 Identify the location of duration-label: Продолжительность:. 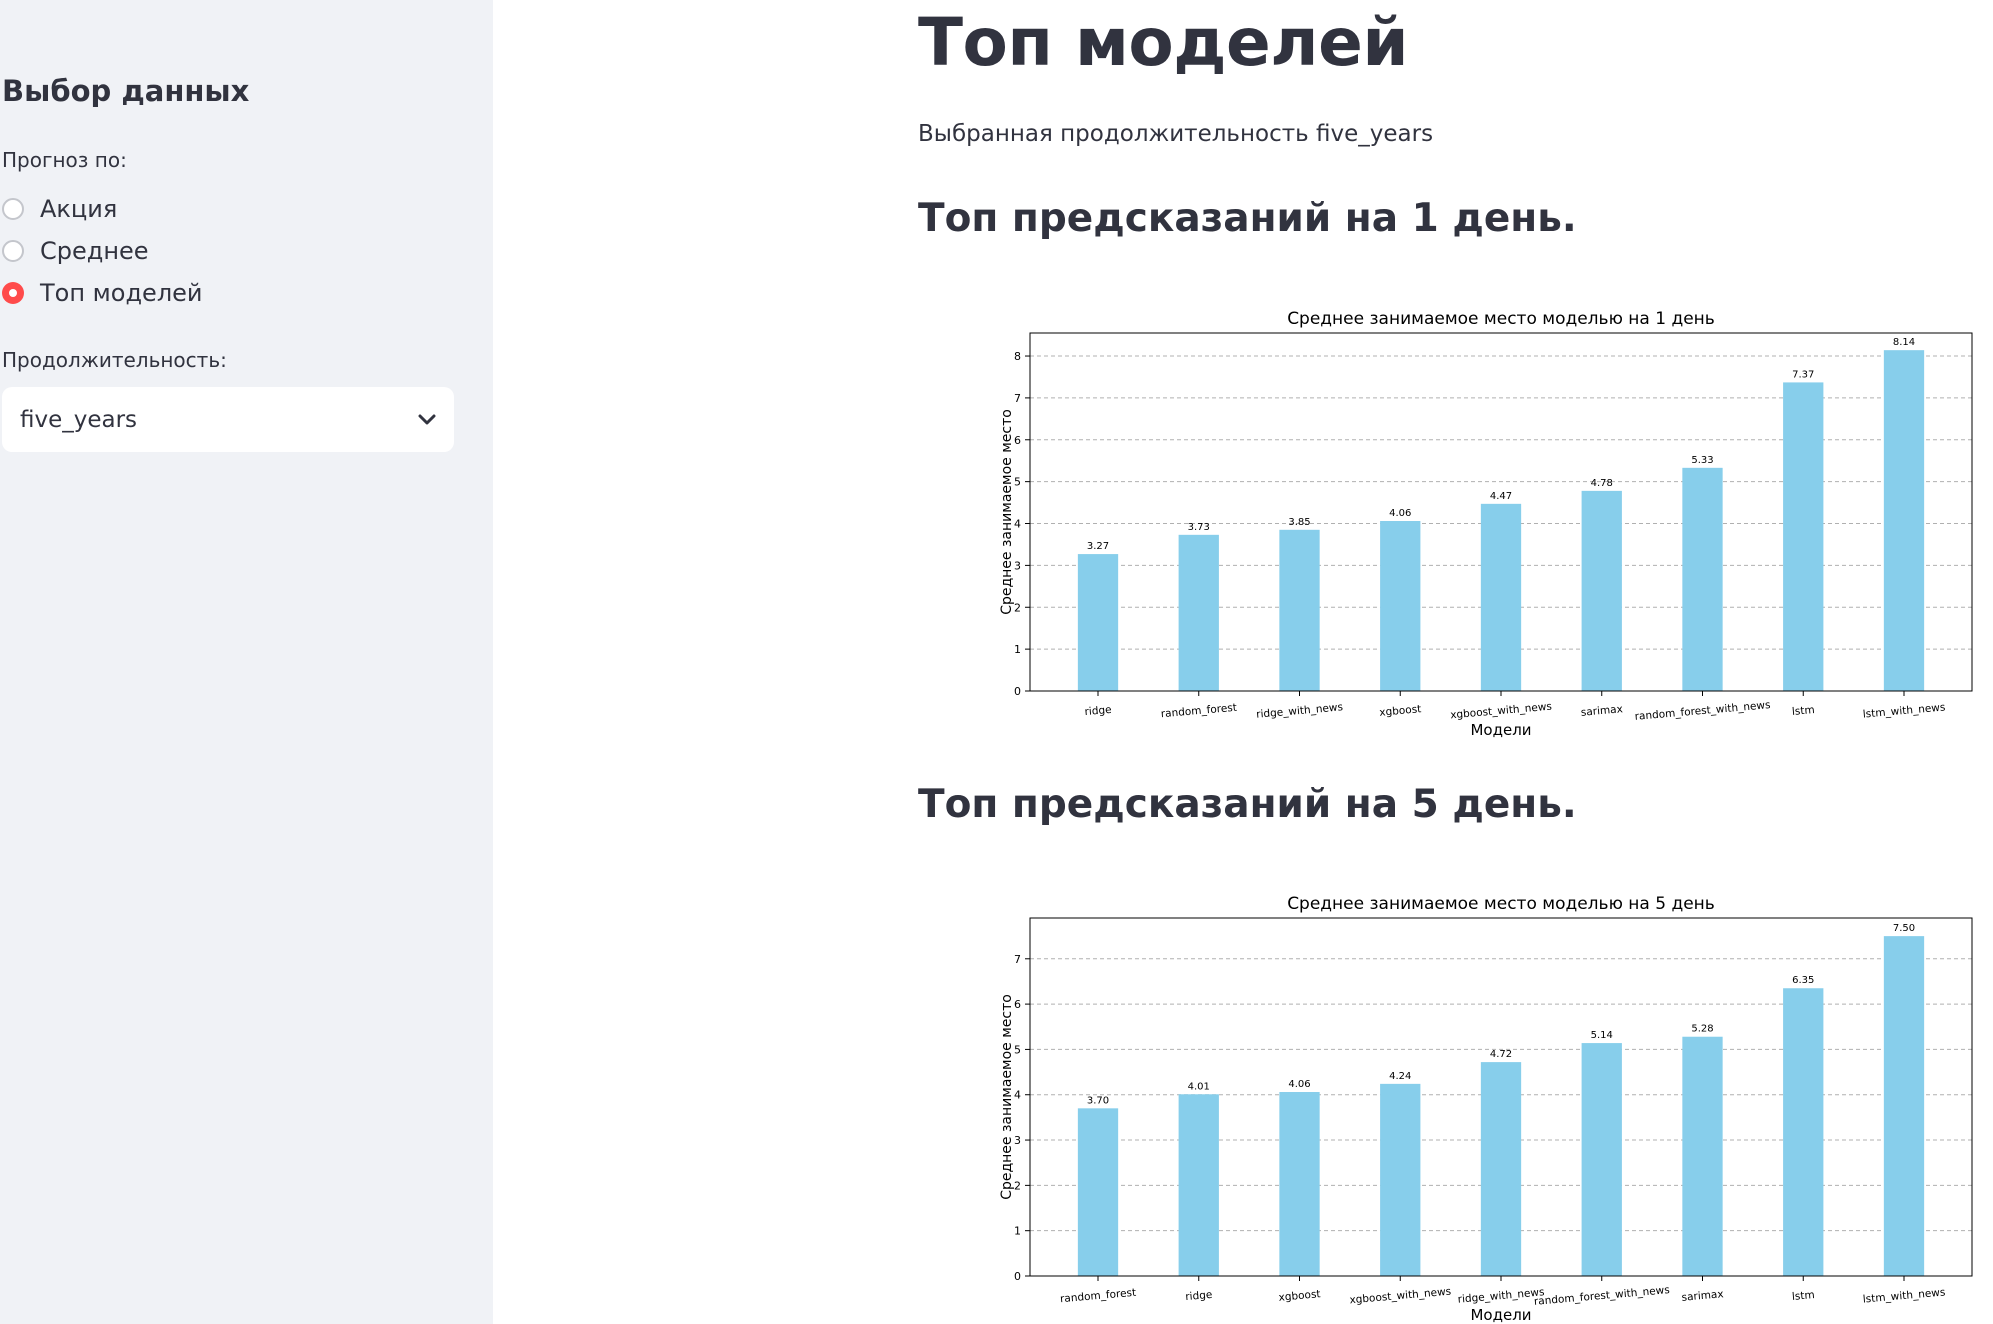
(114, 360).